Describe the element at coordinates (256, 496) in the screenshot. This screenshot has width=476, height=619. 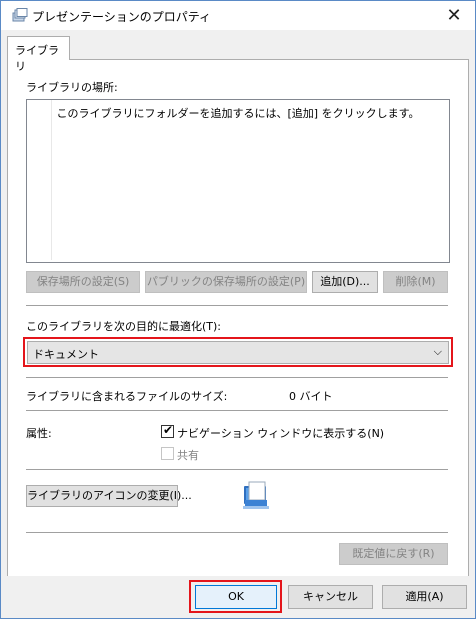
I see `library-preview-icon` at that location.